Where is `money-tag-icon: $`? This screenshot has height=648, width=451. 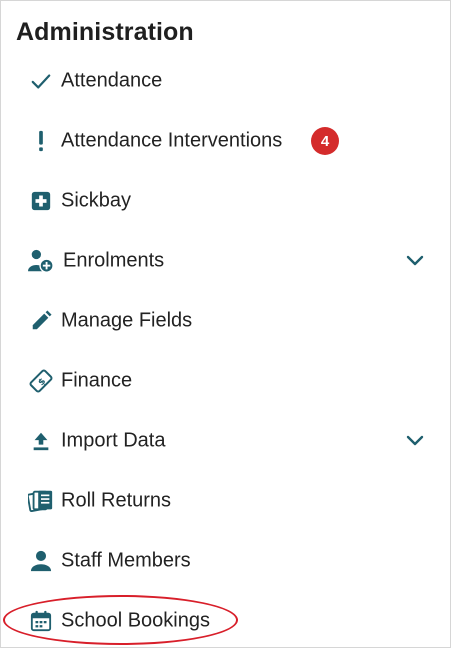 money-tag-icon: $ is located at coordinates (41, 381).